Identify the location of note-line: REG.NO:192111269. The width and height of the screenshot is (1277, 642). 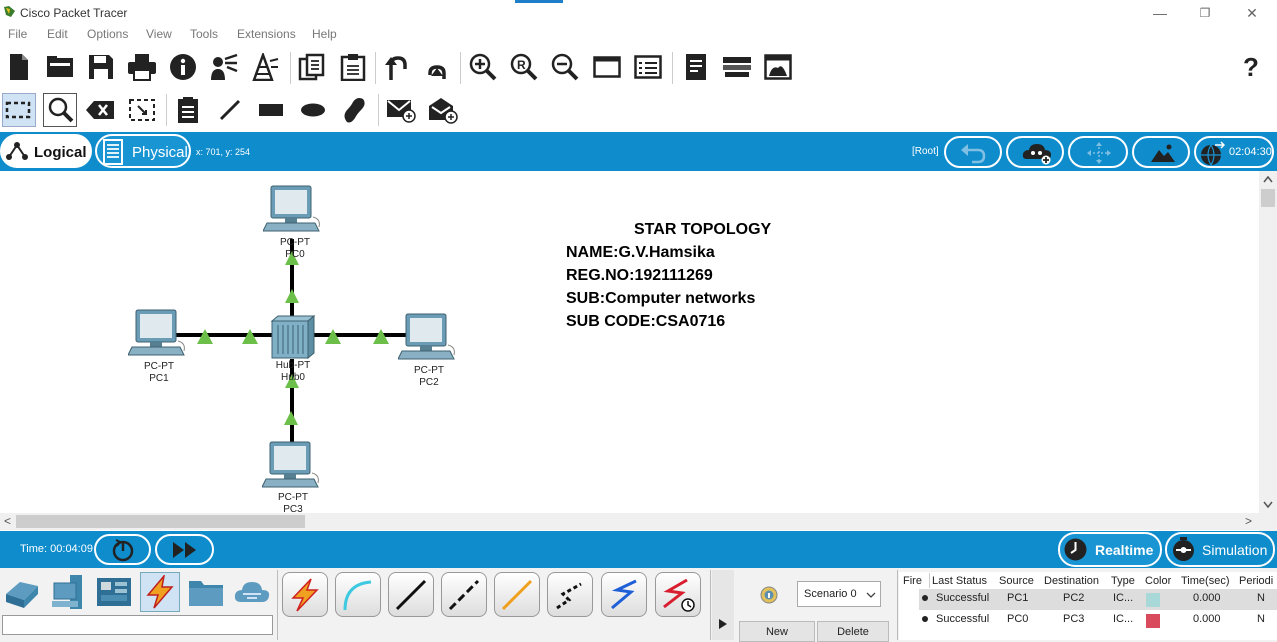
(639, 276).